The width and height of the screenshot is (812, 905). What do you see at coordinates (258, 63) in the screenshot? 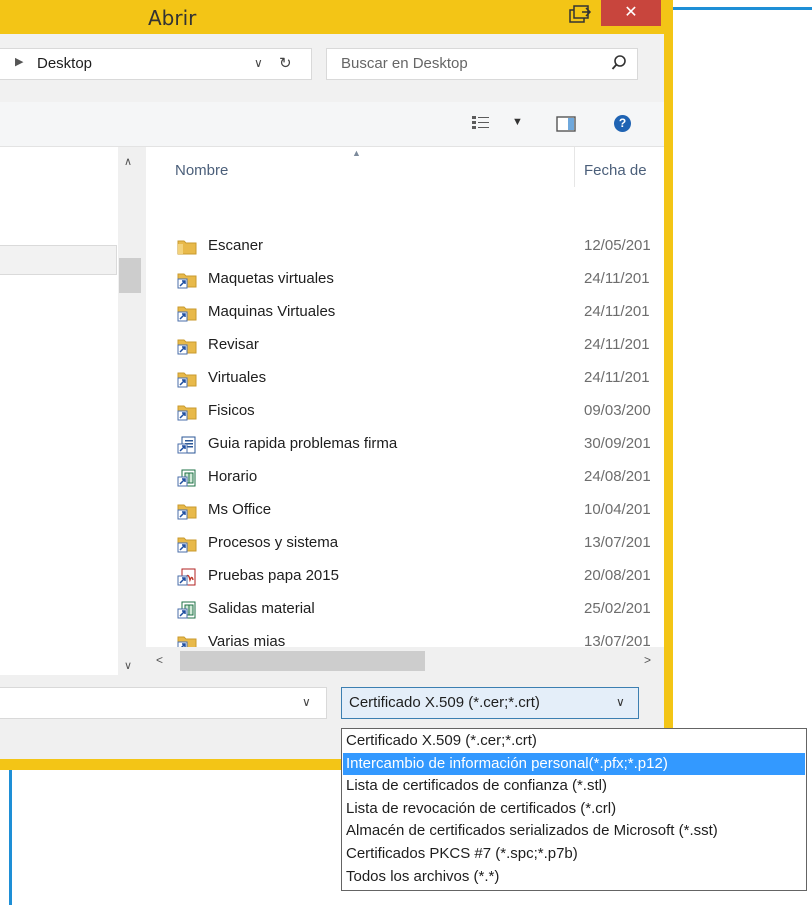
I see `address-history-dropdown-icon: ∨` at bounding box center [258, 63].